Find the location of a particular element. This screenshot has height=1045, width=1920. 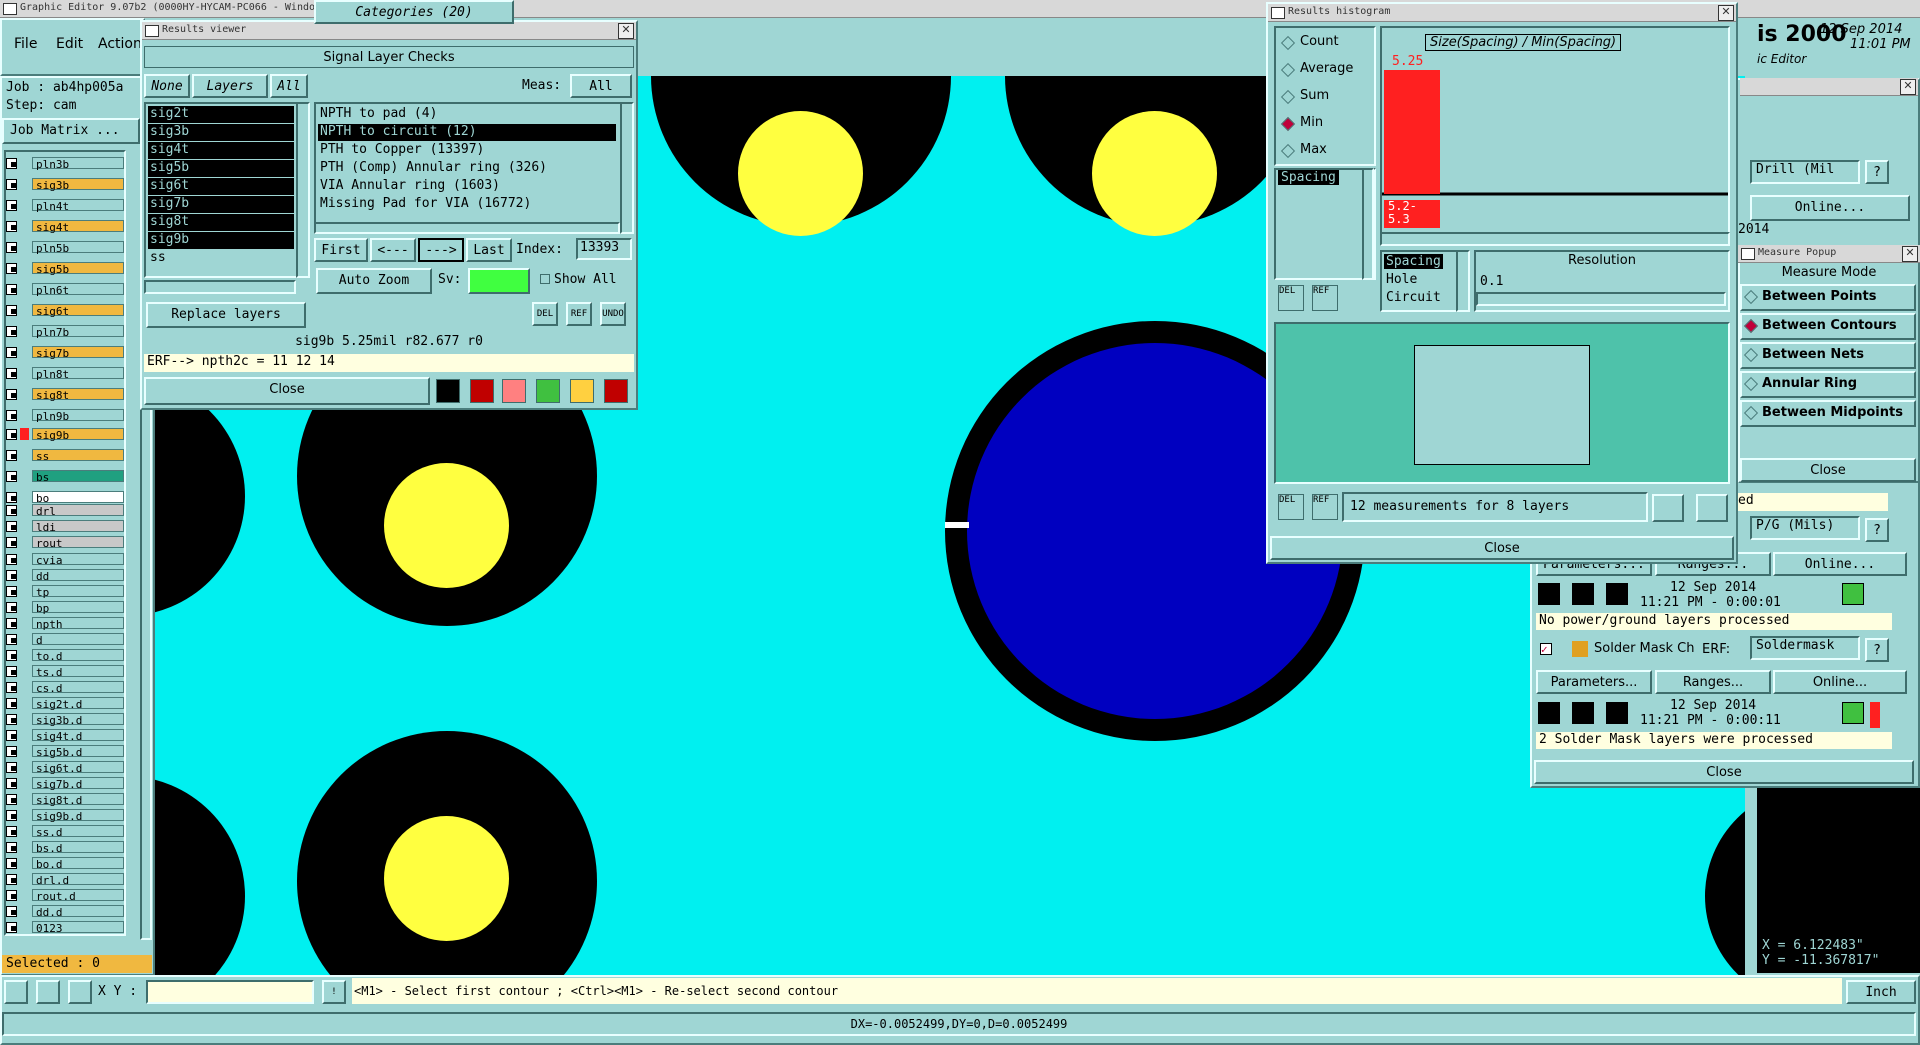

layer-name: 0123 is located at coordinates (78, 928).